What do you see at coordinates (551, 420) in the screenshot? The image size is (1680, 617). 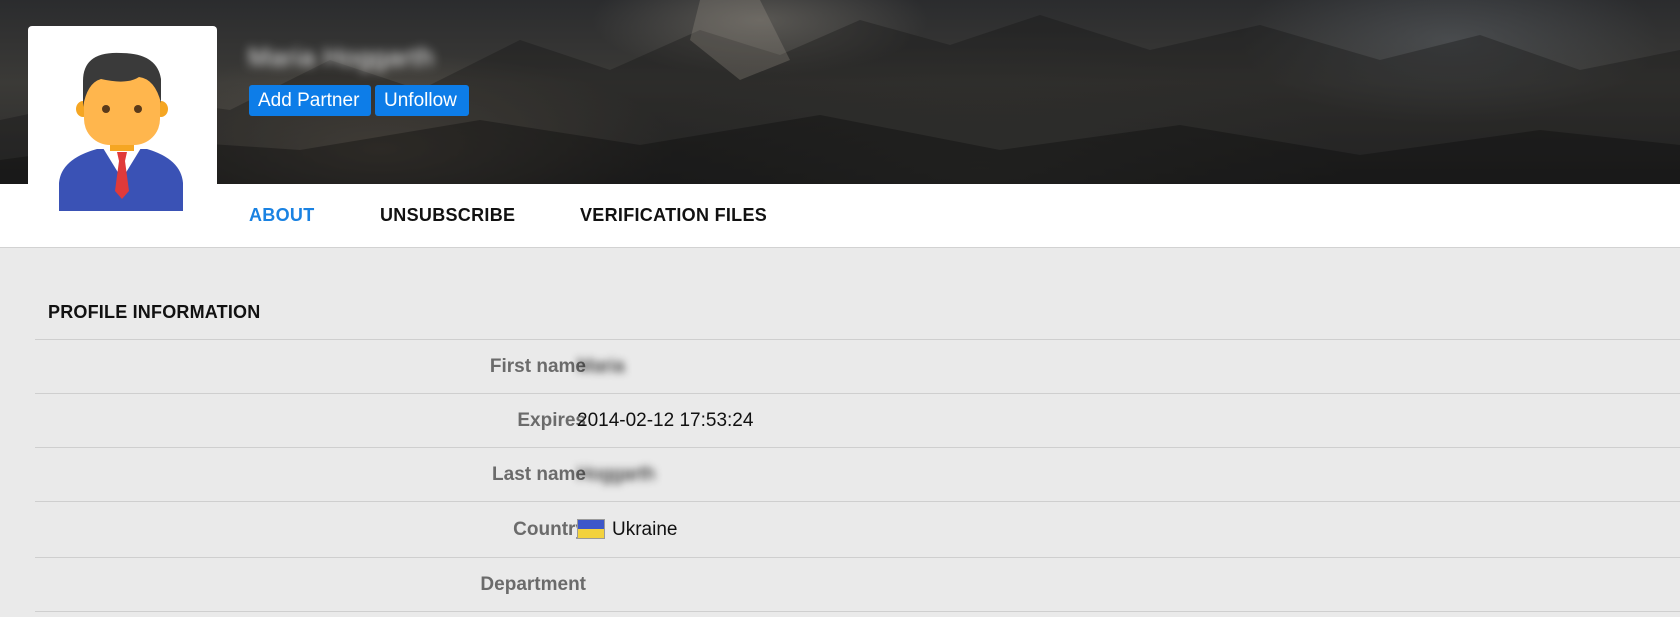 I see `field-label: Expires` at bounding box center [551, 420].